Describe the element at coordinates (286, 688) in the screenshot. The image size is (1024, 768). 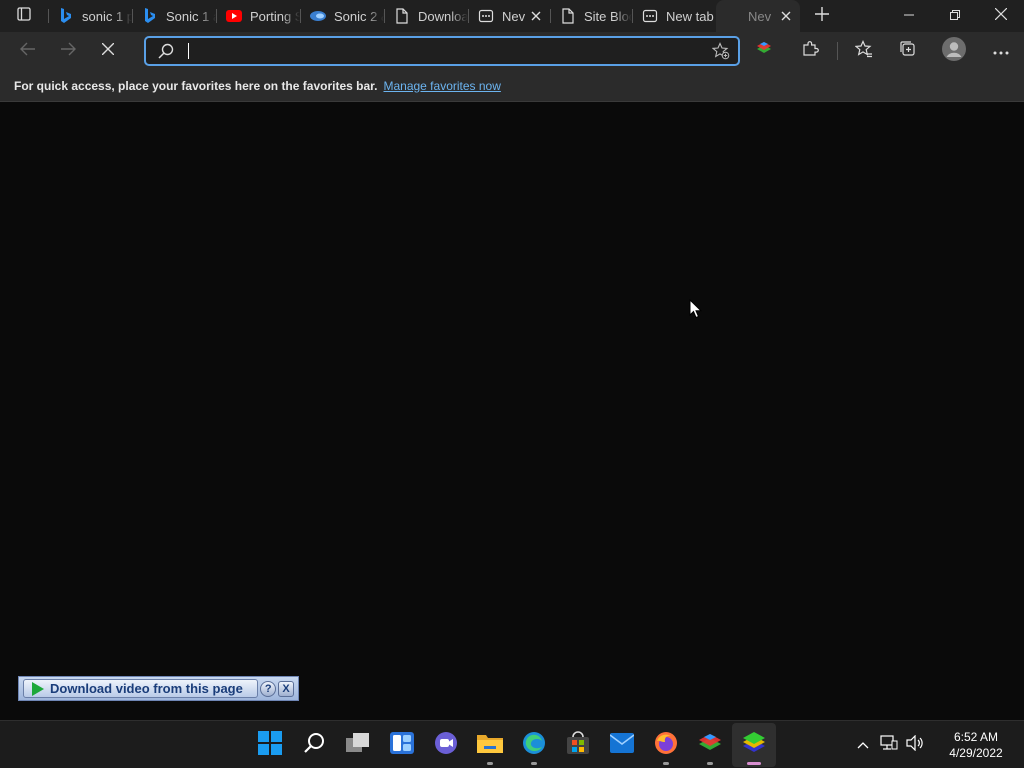
I see `close-download-bar-button: X` at that location.